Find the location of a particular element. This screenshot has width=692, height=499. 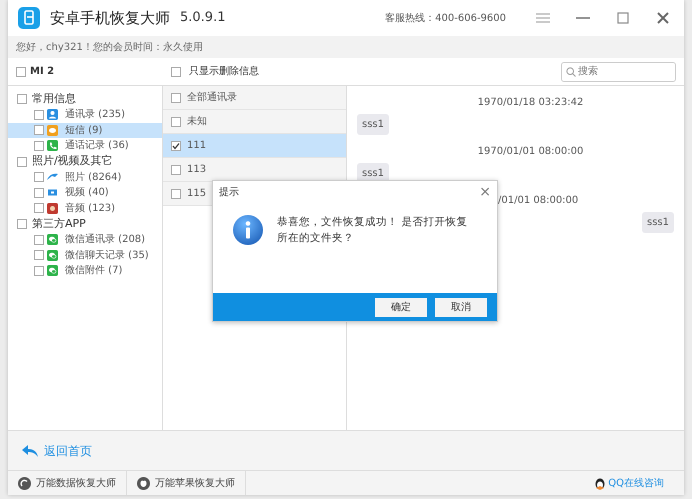

greeting-text: 您好，chy321！您的会员时间：永久使用 is located at coordinates (109, 47).